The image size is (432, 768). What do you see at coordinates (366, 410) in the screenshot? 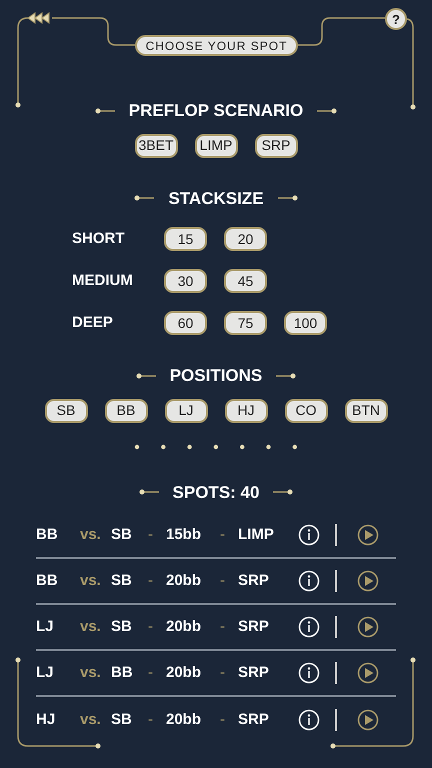
I see `position-option: BTN` at bounding box center [366, 410].